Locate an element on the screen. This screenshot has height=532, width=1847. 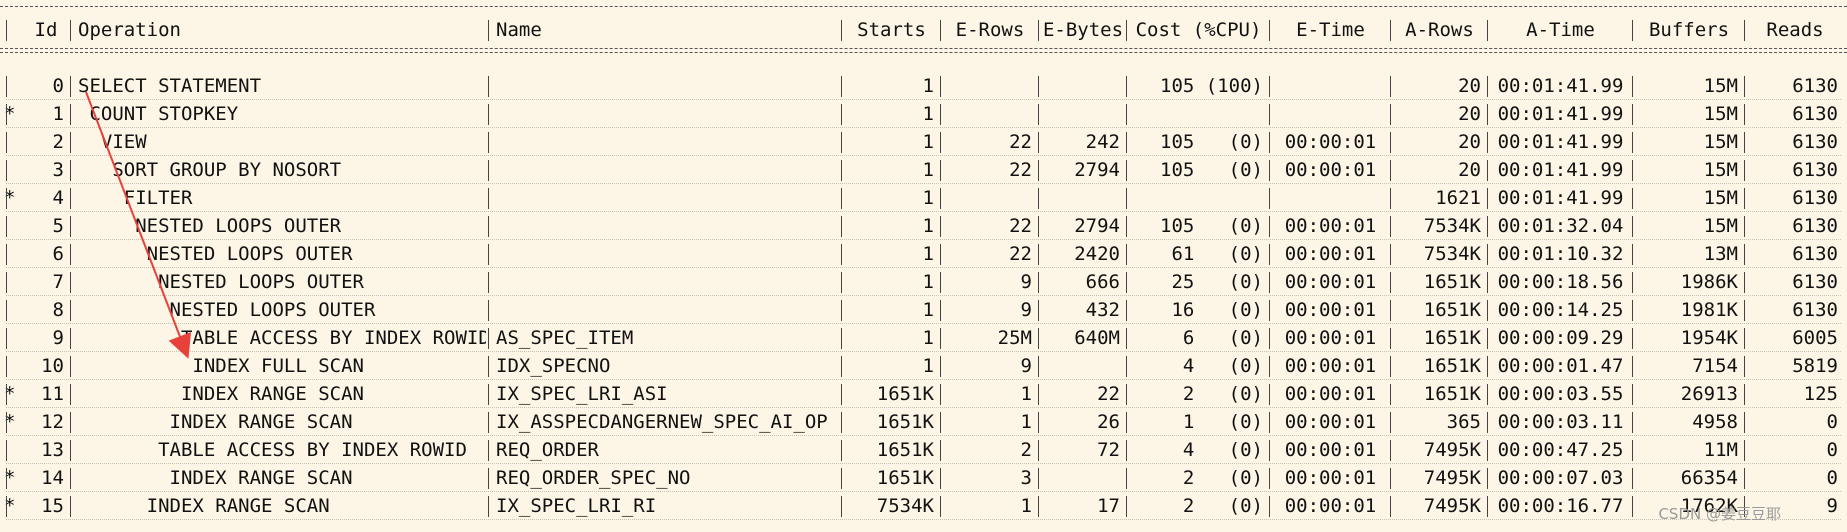
cell-erows: 22 is located at coordinates (1020, 170).